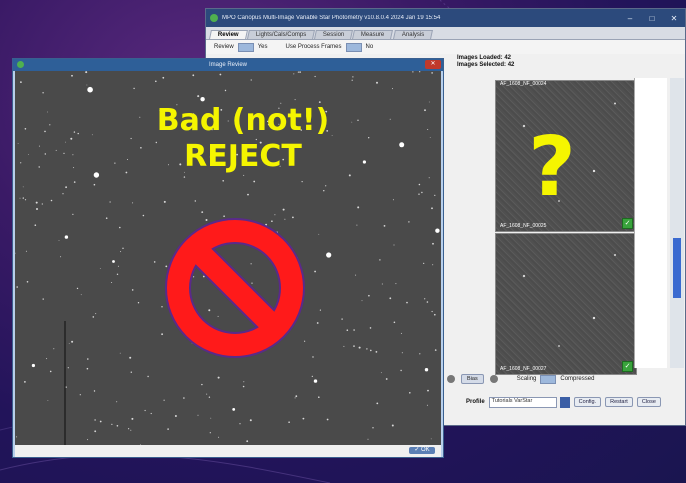 This screenshot has width=686, height=483. Describe the element at coordinates (648, 402) in the screenshot. I see `close-button: Close` at that location.